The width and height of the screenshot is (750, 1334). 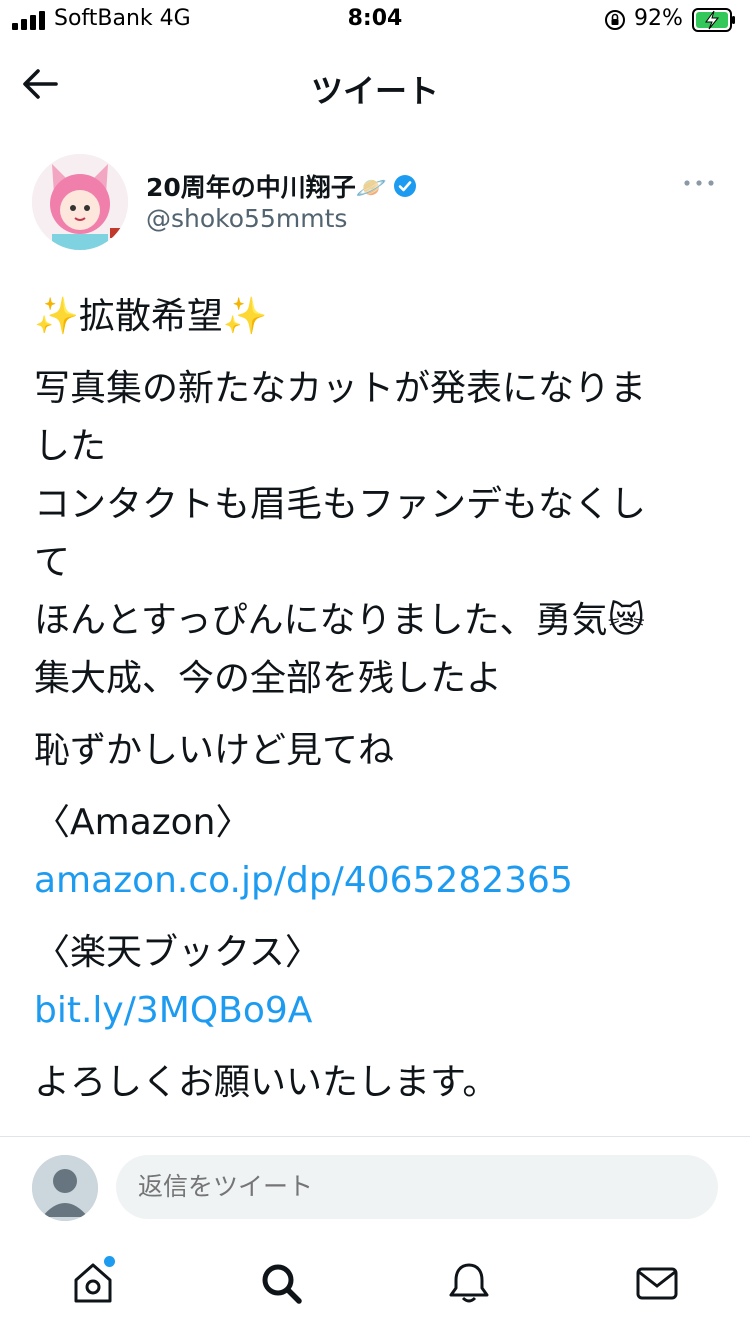 What do you see at coordinates (340, 504) in the screenshot?
I see `tweet-line: コンタクトも眉毛もファンデもなくし` at bounding box center [340, 504].